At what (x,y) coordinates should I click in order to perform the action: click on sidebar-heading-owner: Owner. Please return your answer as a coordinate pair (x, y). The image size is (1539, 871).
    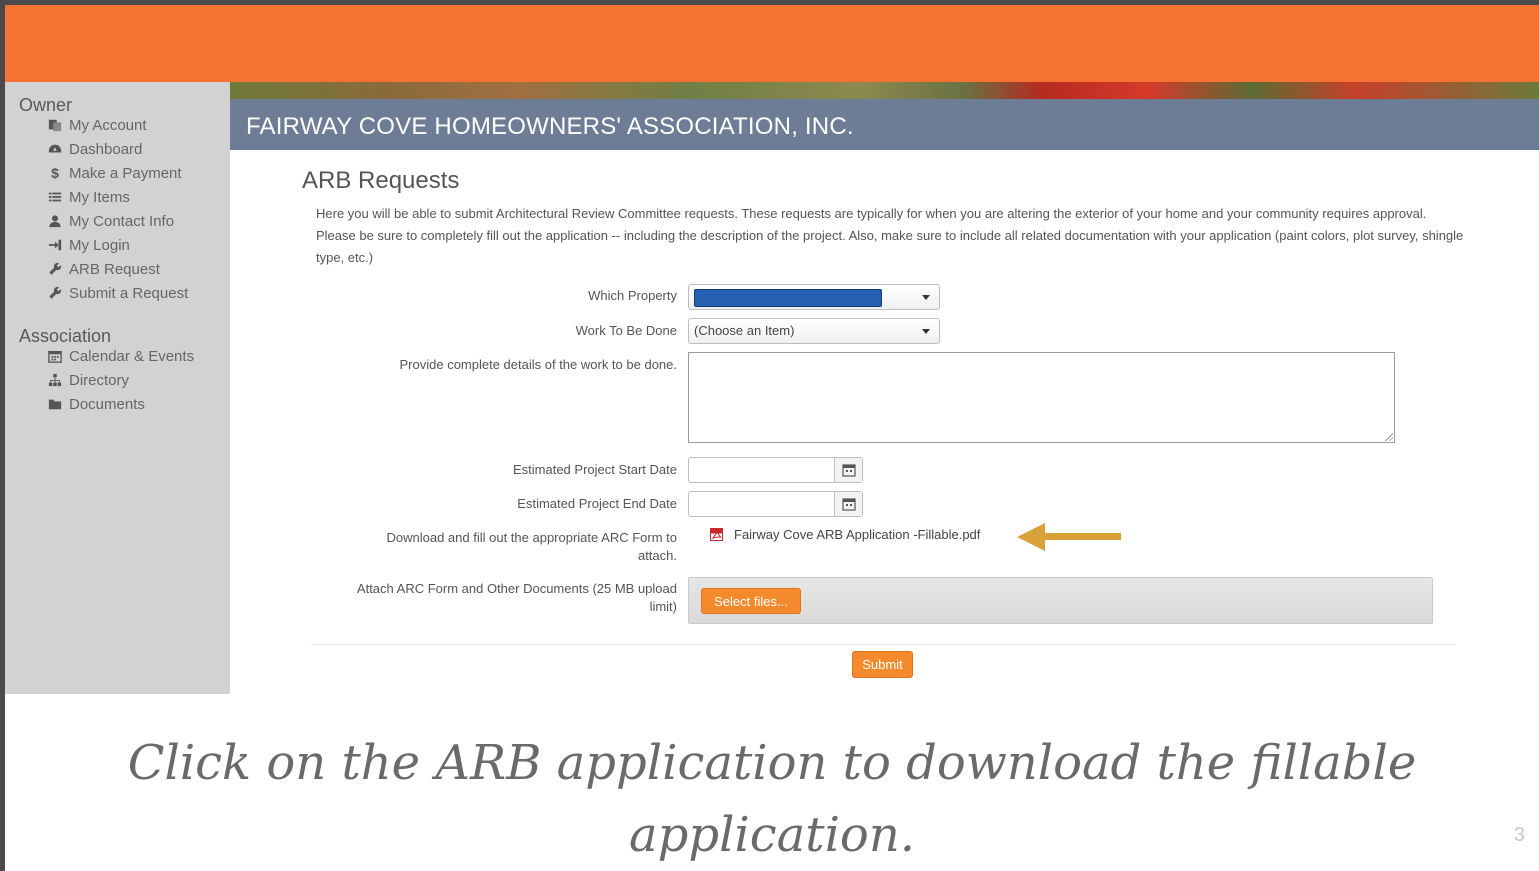
    Looking at the image, I should click on (46, 105).